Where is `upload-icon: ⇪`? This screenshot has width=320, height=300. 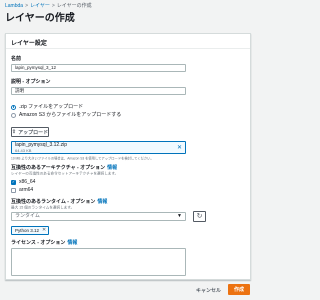
upload-icon: ⇪ is located at coordinates (14, 132).